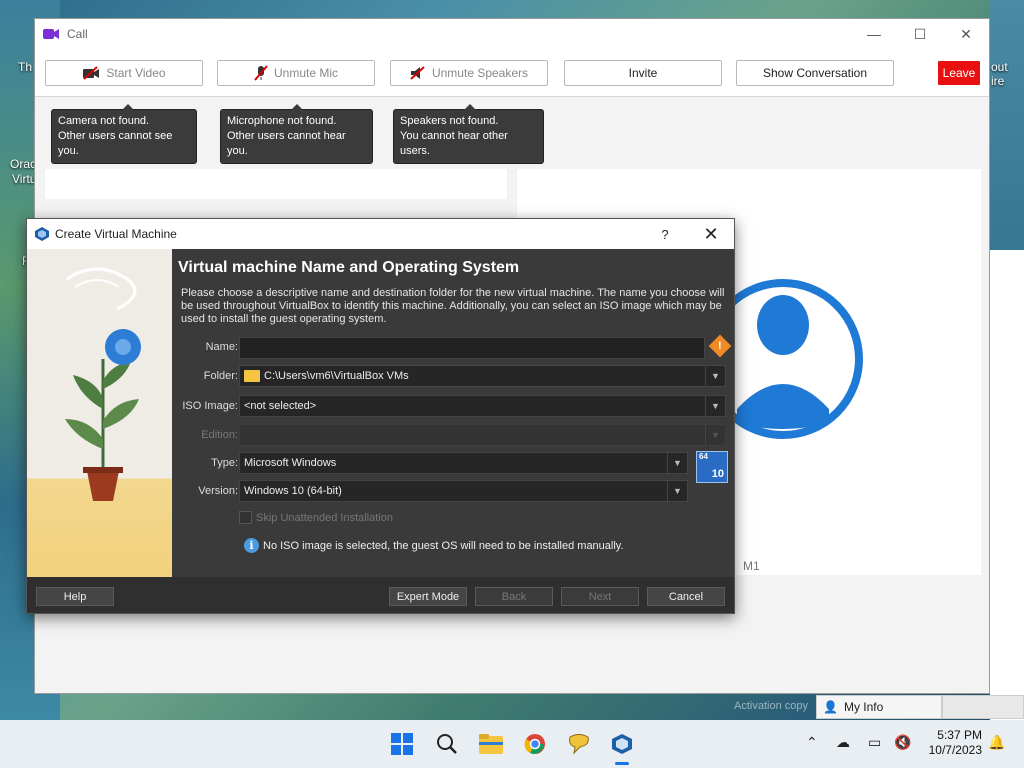  Describe the element at coordinates (771, 706) in the screenshot. I see `watermark-text: Activation copy` at that location.